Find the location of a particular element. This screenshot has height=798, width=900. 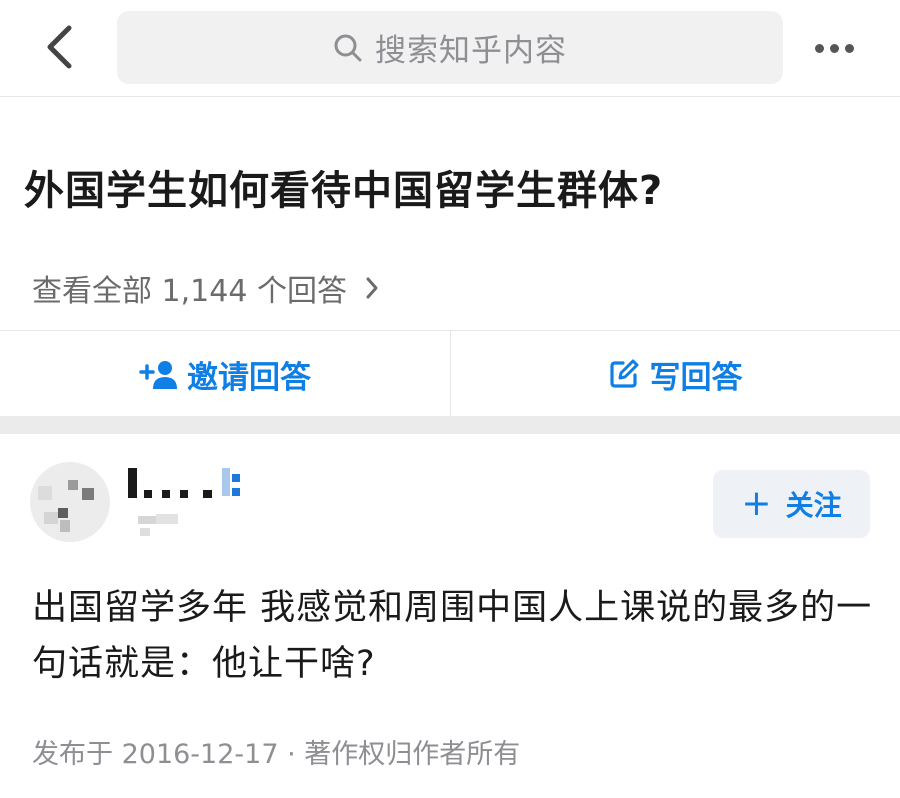

invite-answer-label: 邀请回答 is located at coordinates (249, 377).